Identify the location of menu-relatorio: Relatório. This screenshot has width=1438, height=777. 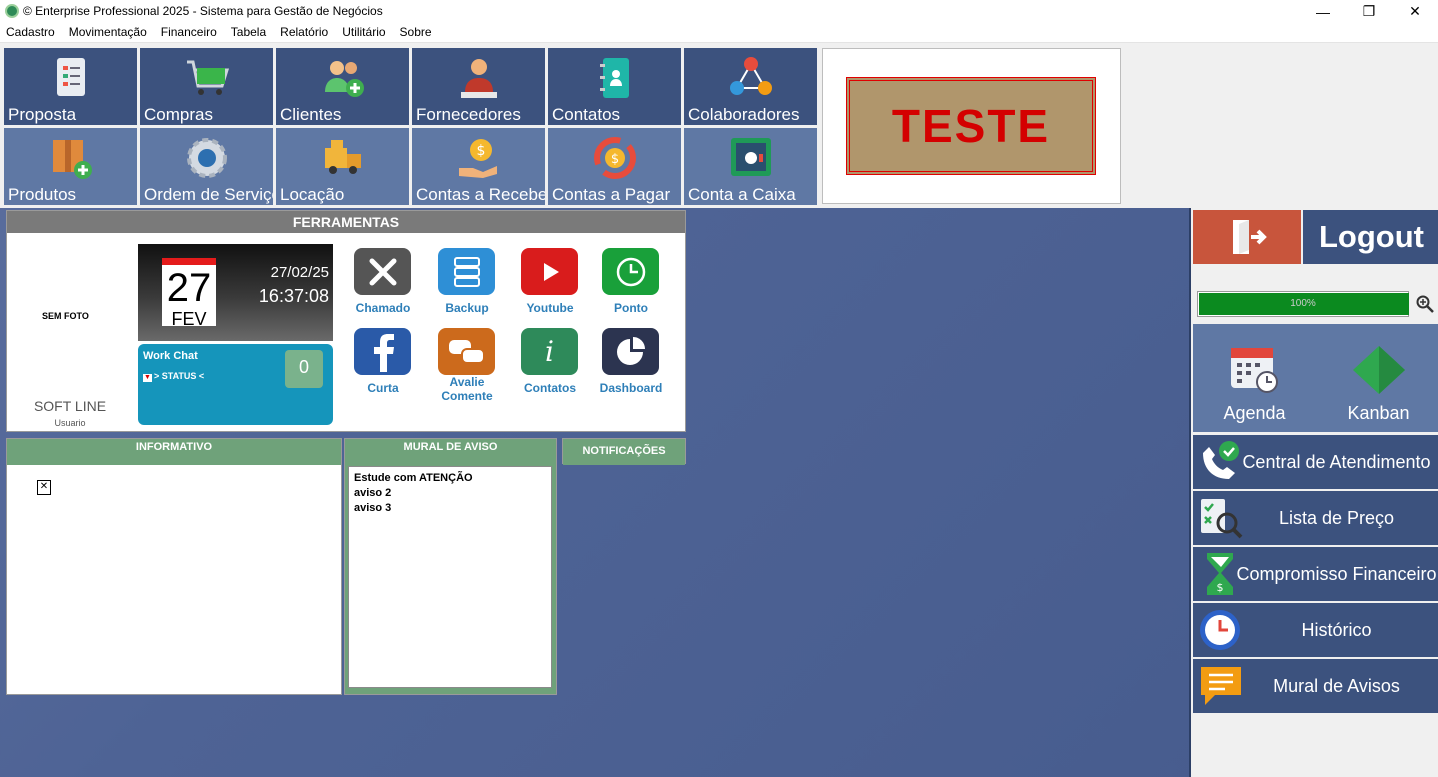
(304, 32).